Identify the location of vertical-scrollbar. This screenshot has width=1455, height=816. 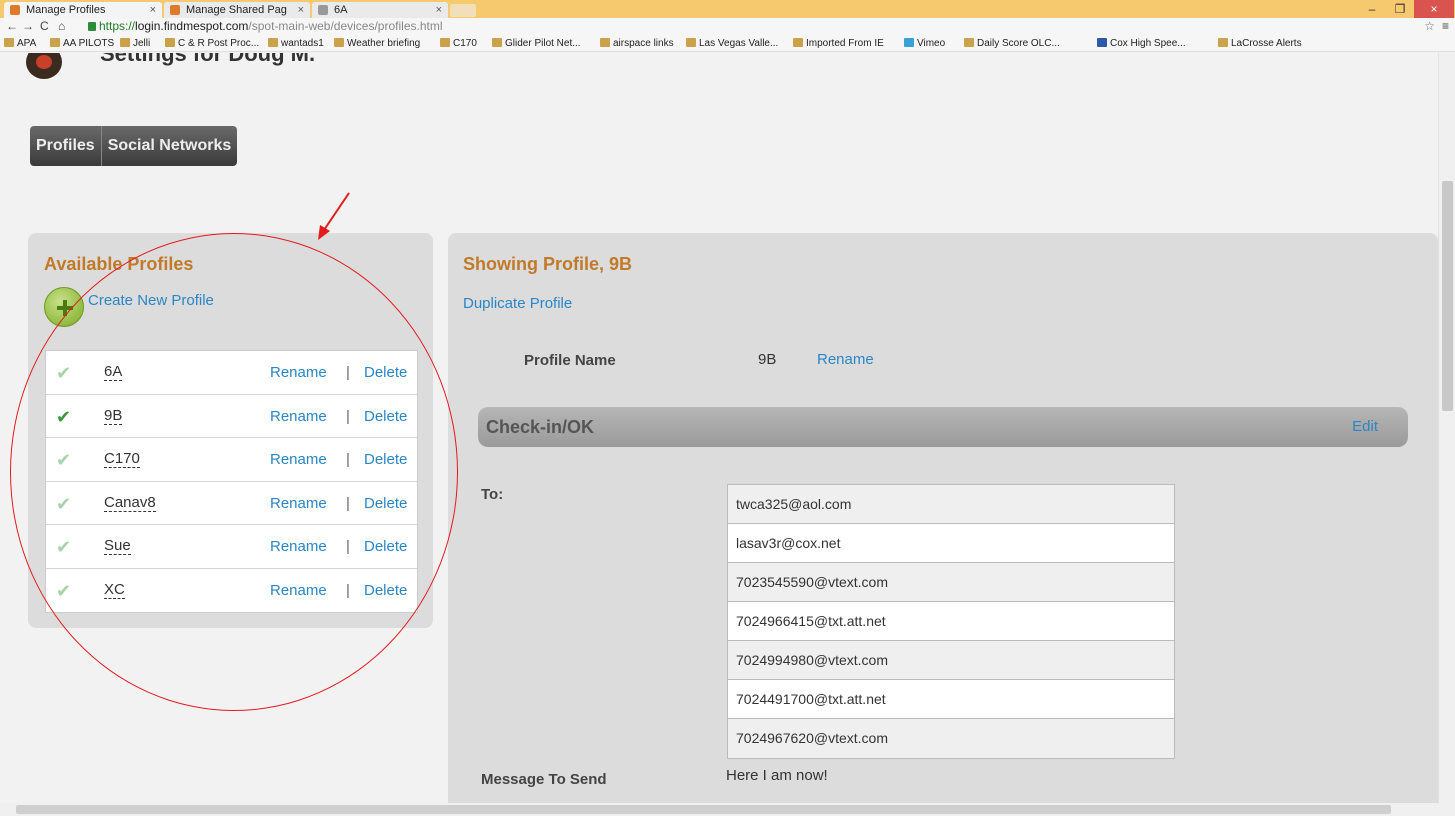
(1446, 428).